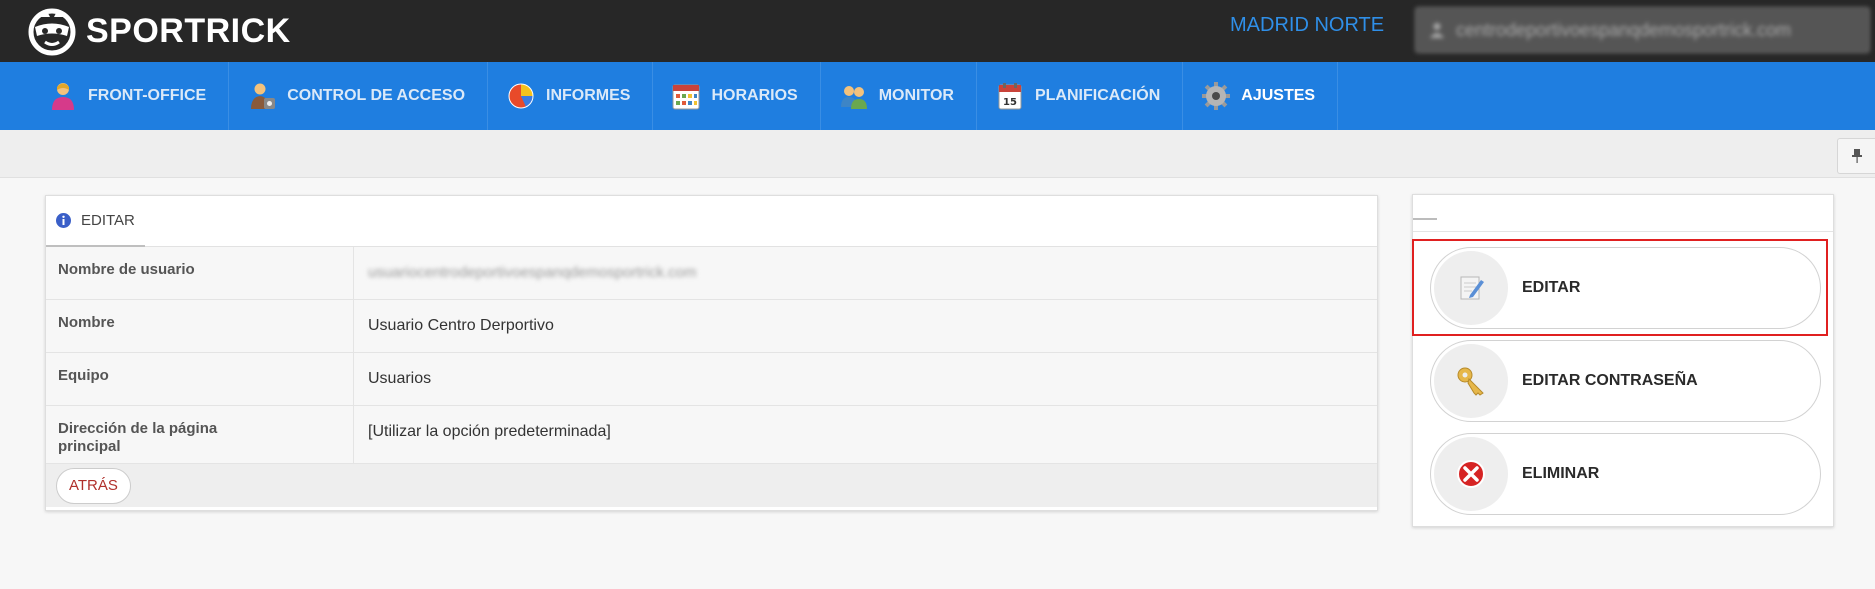 This screenshot has height=589, width=1875. What do you see at coordinates (1625, 474) in the screenshot?
I see `delete-button: ELIMINAR` at bounding box center [1625, 474].